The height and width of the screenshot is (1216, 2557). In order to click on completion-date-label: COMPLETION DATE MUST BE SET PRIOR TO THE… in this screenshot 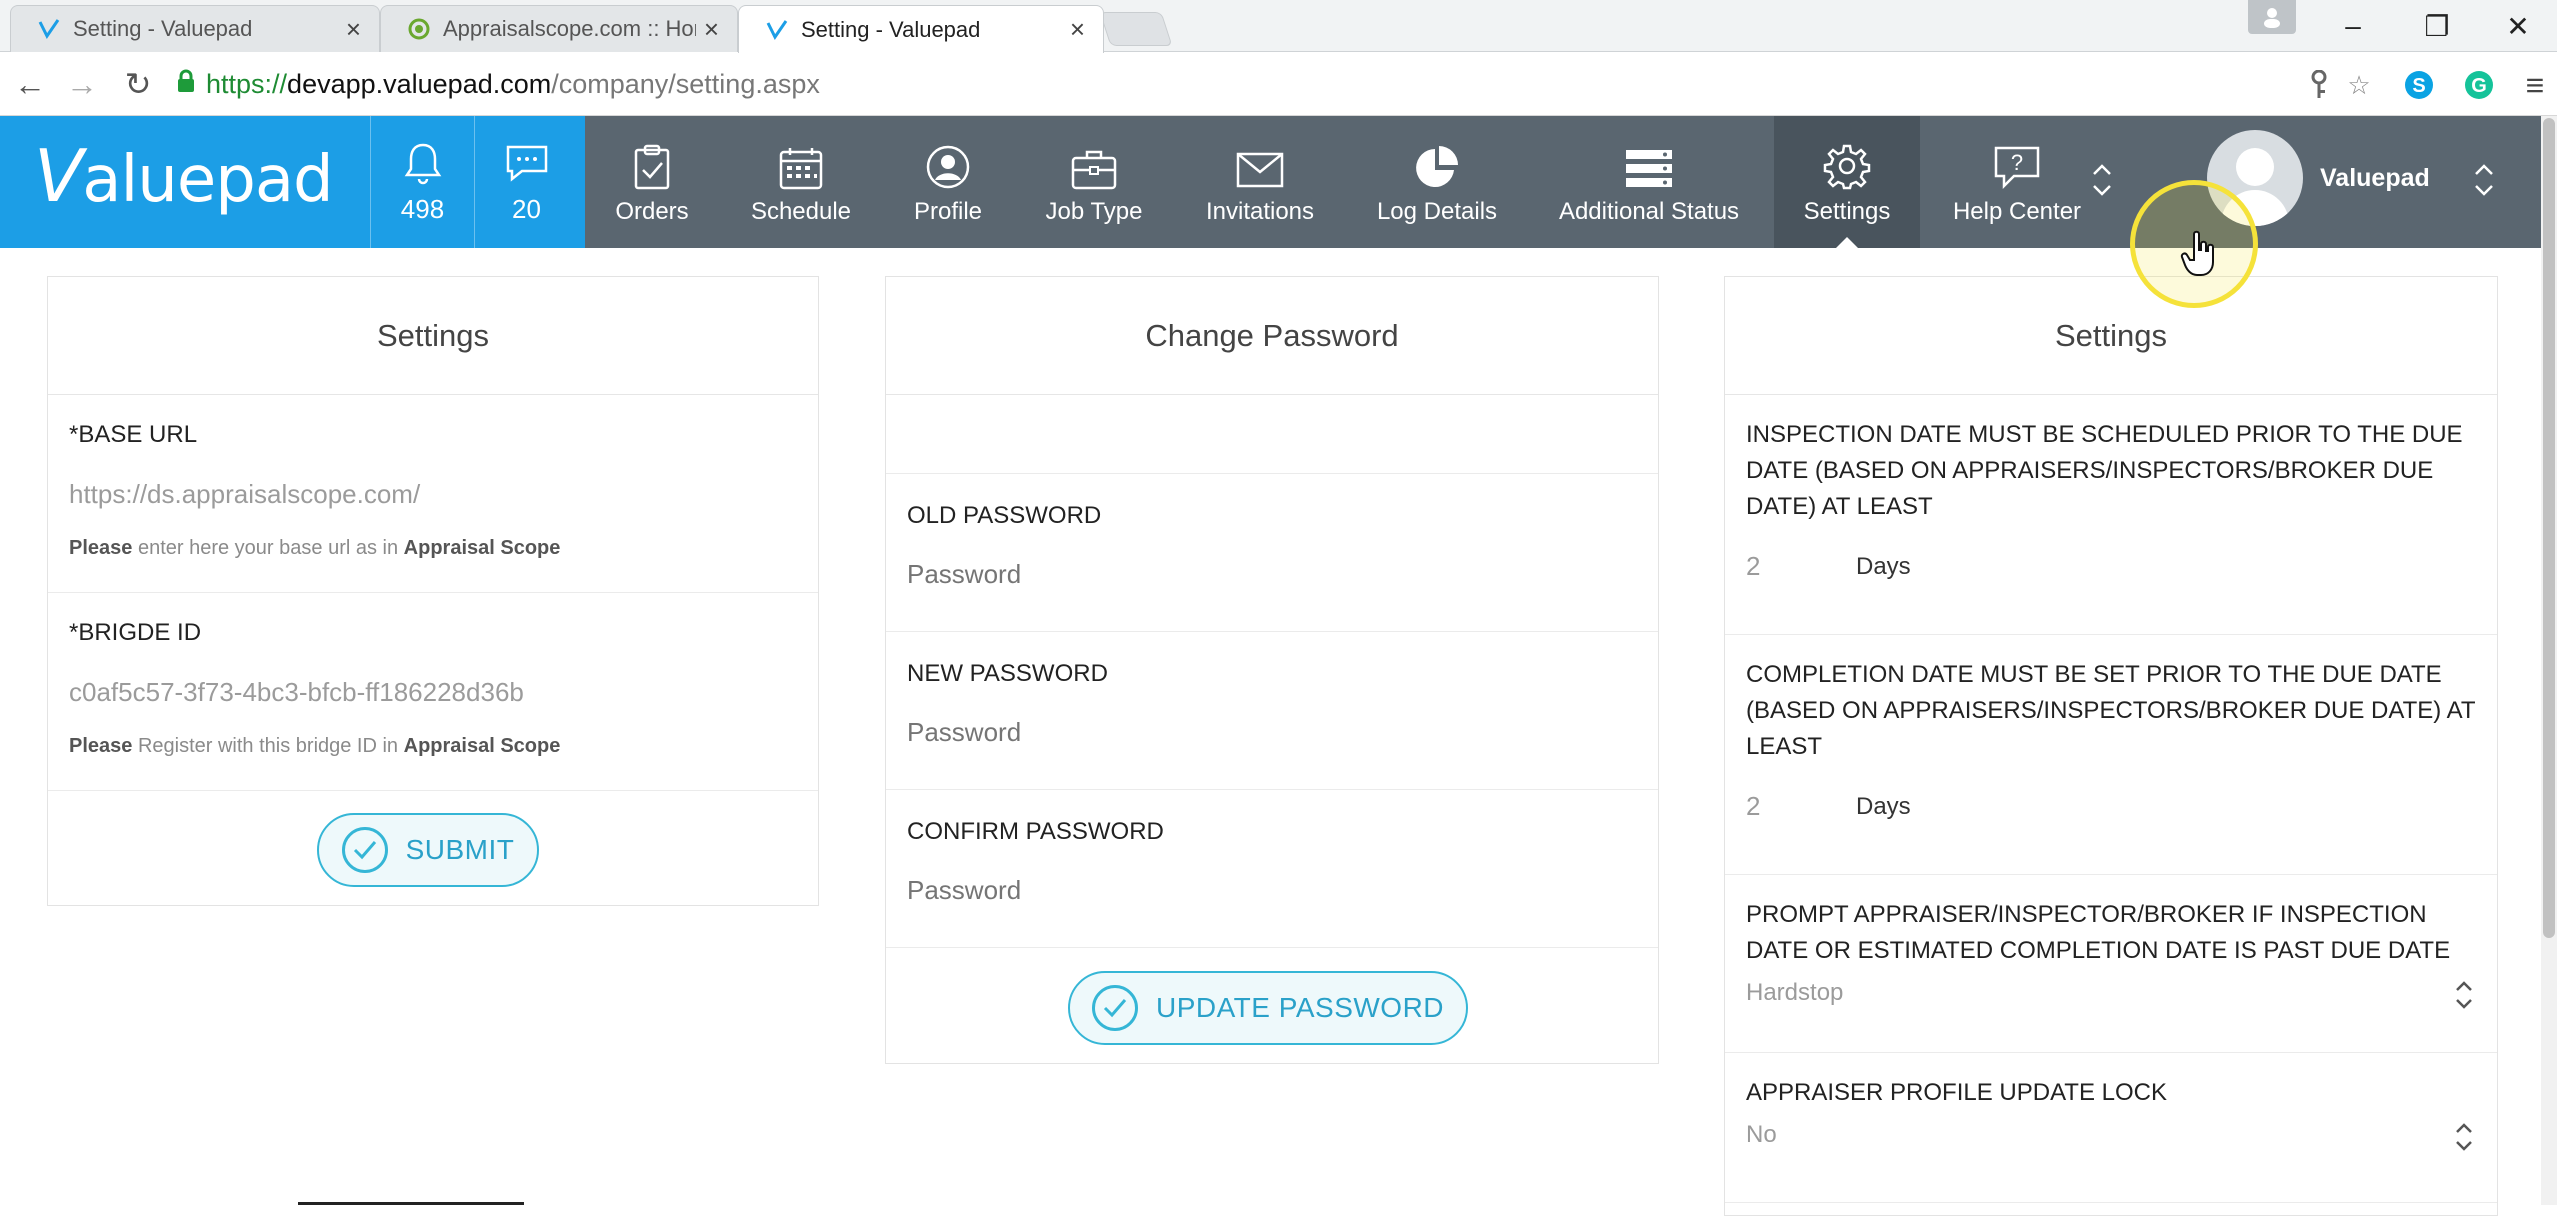, I will do `click(2111, 710)`.